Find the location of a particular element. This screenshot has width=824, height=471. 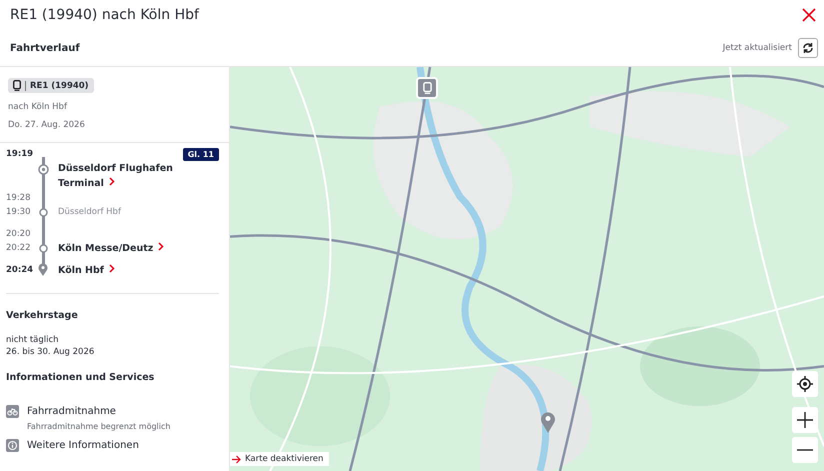

train-marker-icon is located at coordinates (427, 88).